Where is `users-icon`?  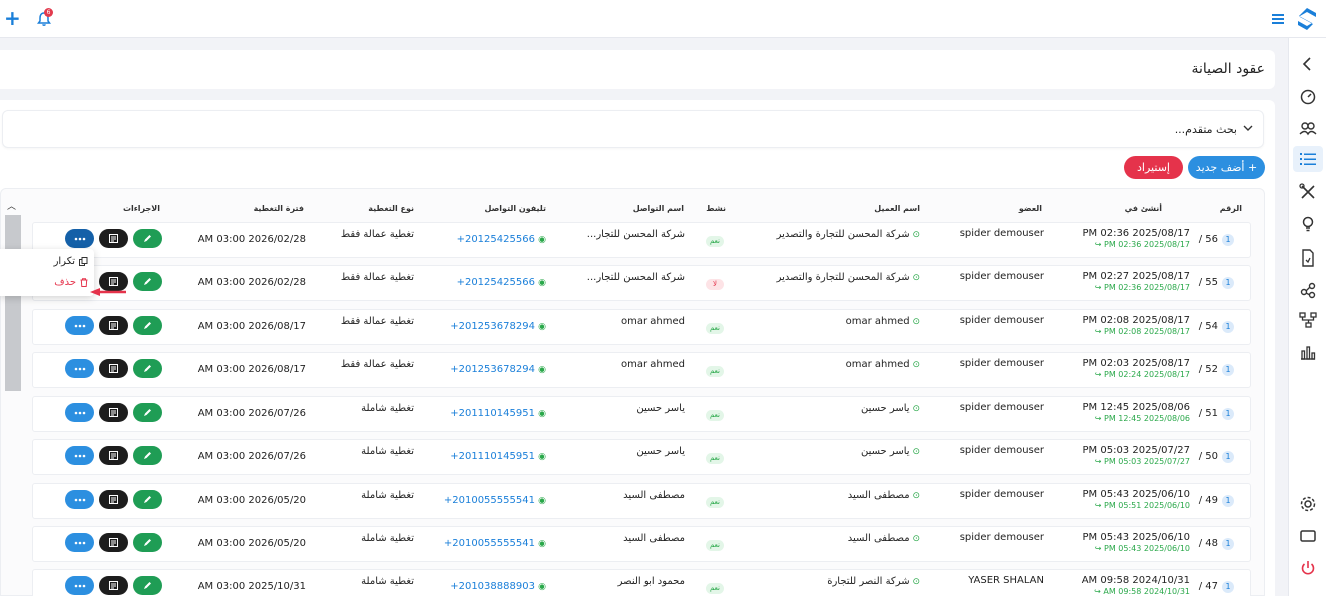
users-icon is located at coordinates (1308, 128).